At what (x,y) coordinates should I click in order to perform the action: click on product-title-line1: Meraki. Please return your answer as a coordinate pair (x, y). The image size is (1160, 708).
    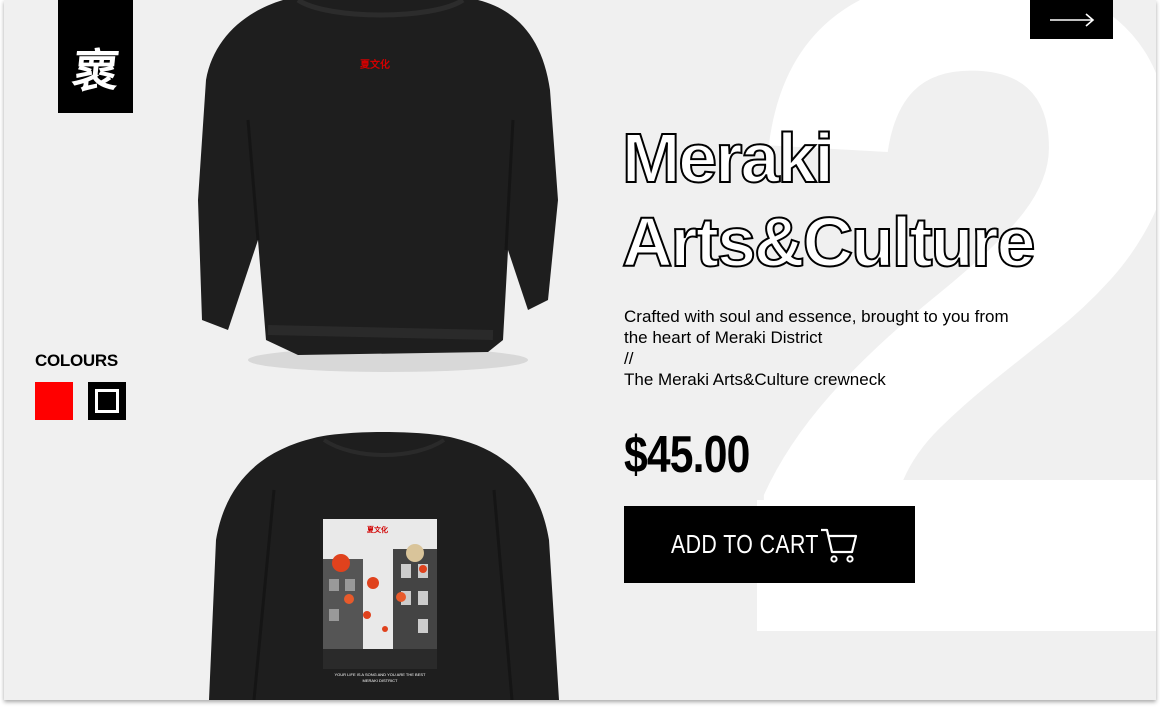
    Looking at the image, I should click on (728, 158).